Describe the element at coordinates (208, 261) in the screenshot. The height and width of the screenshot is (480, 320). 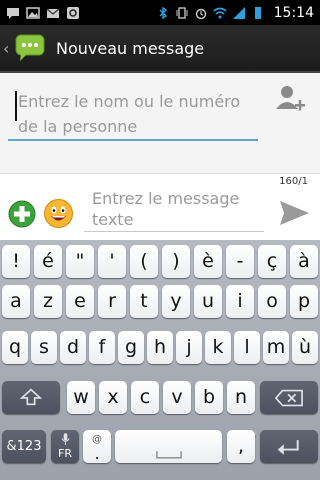
I see `key-e-grave: è` at that location.